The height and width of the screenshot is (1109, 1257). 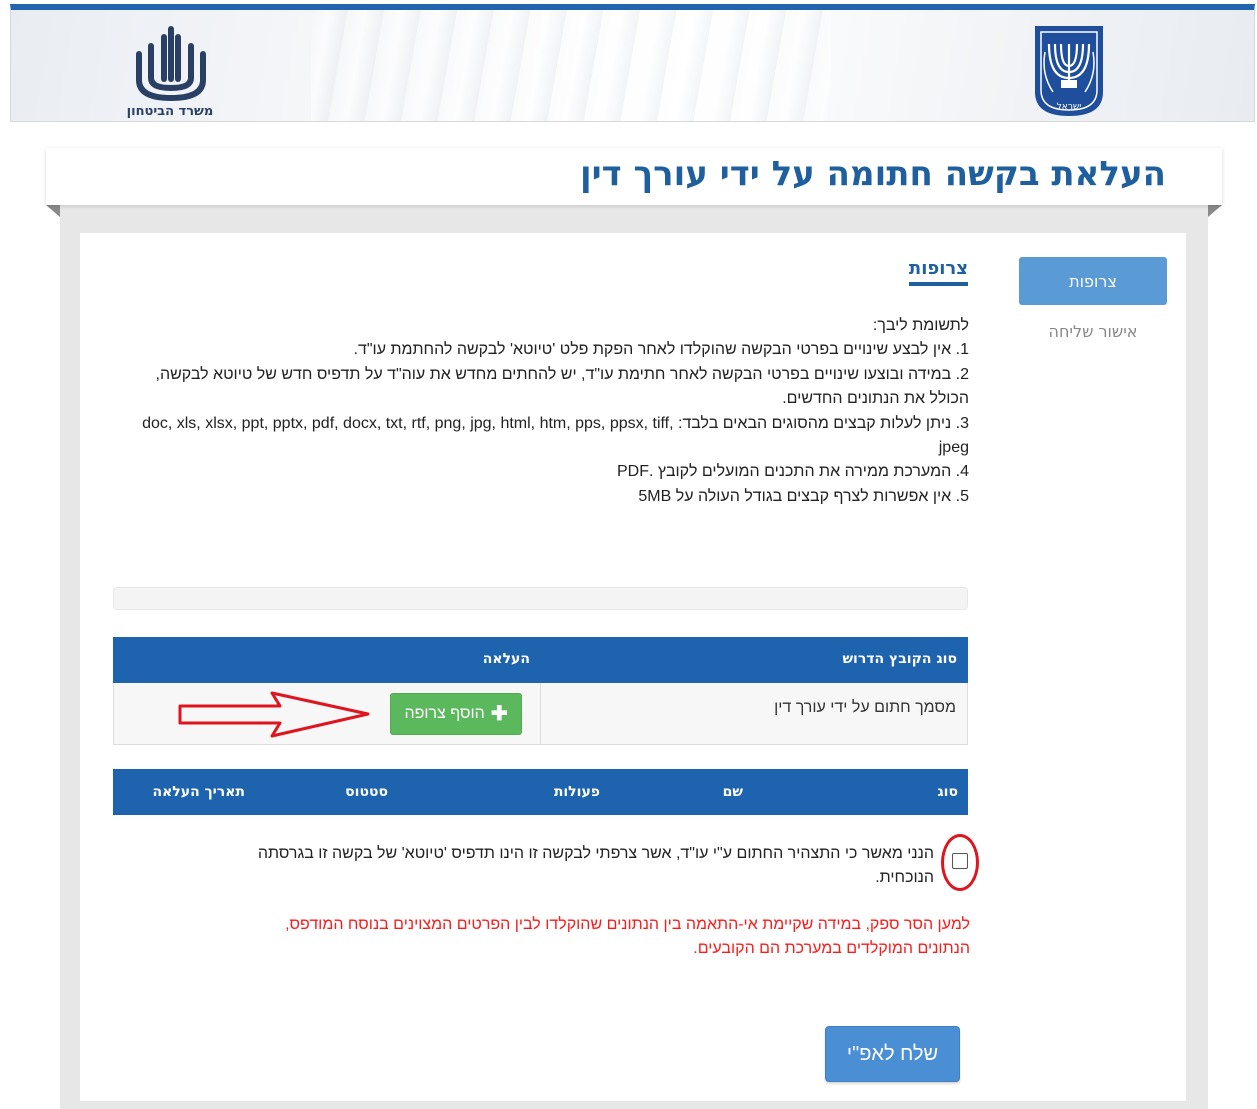 I want to click on title-ribbon: העלאת בקשה חתומה על ידי עורך דין, so click(x=634, y=176).